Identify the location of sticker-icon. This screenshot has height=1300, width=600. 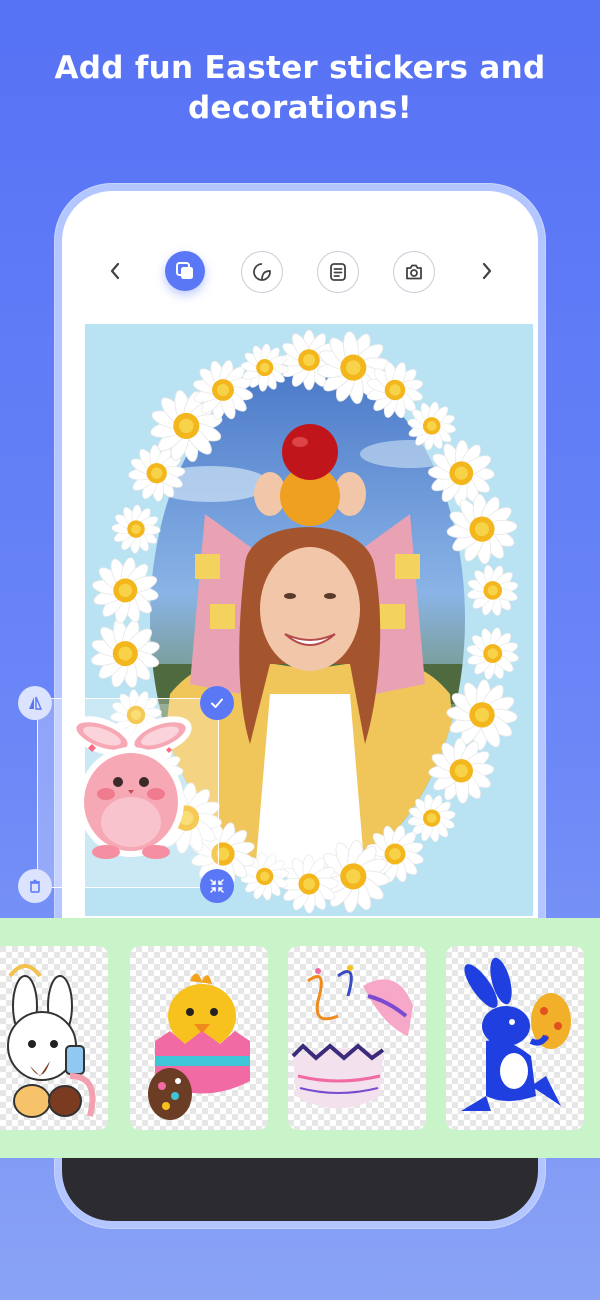
(262, 272).